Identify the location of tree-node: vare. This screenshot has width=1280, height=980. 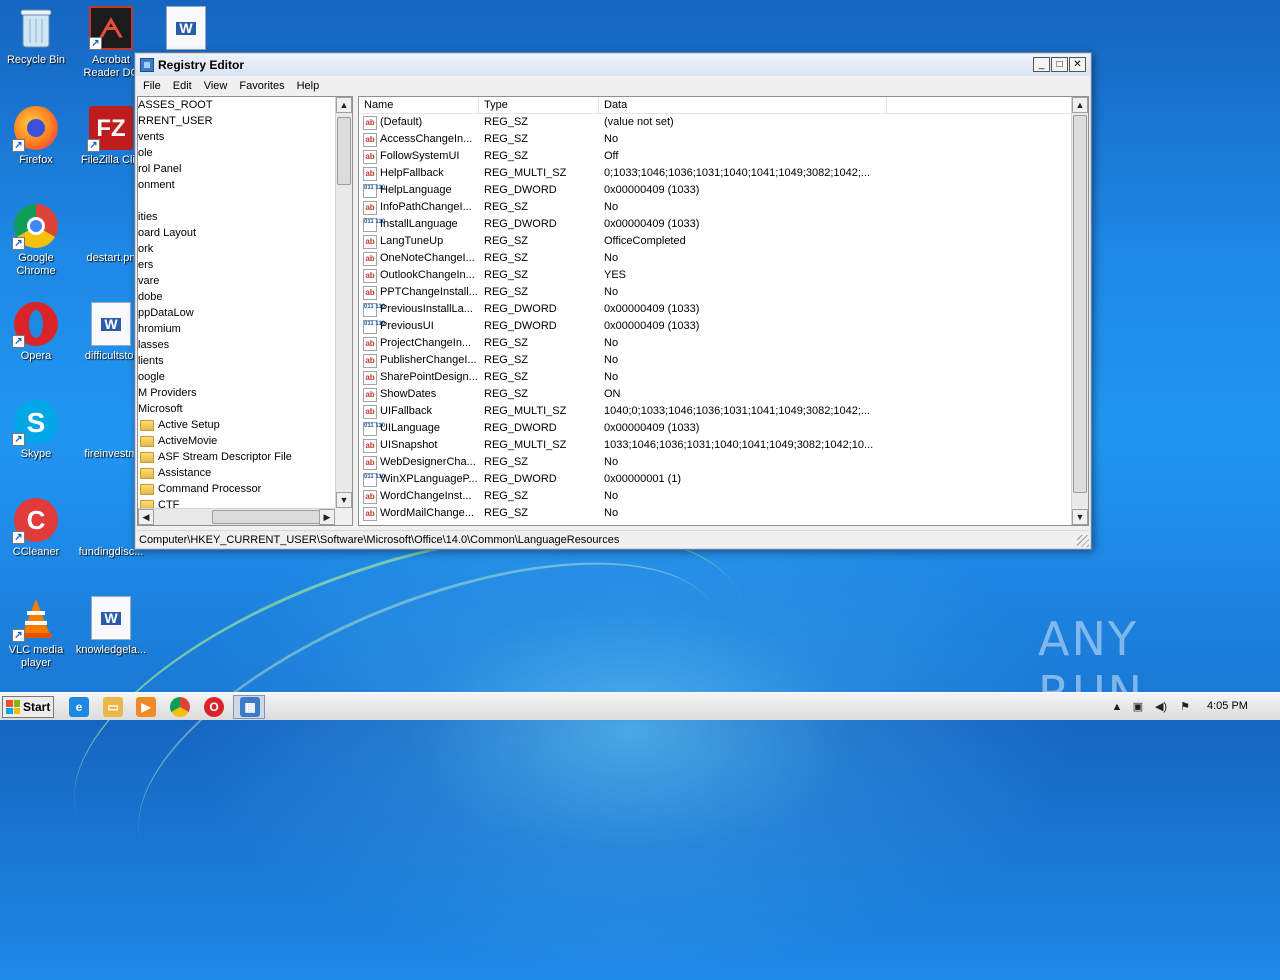
(245, 281).